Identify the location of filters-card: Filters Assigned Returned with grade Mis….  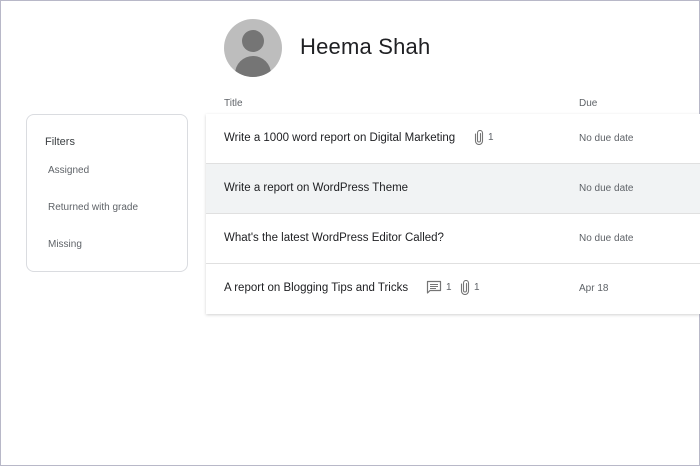
(107, 193).